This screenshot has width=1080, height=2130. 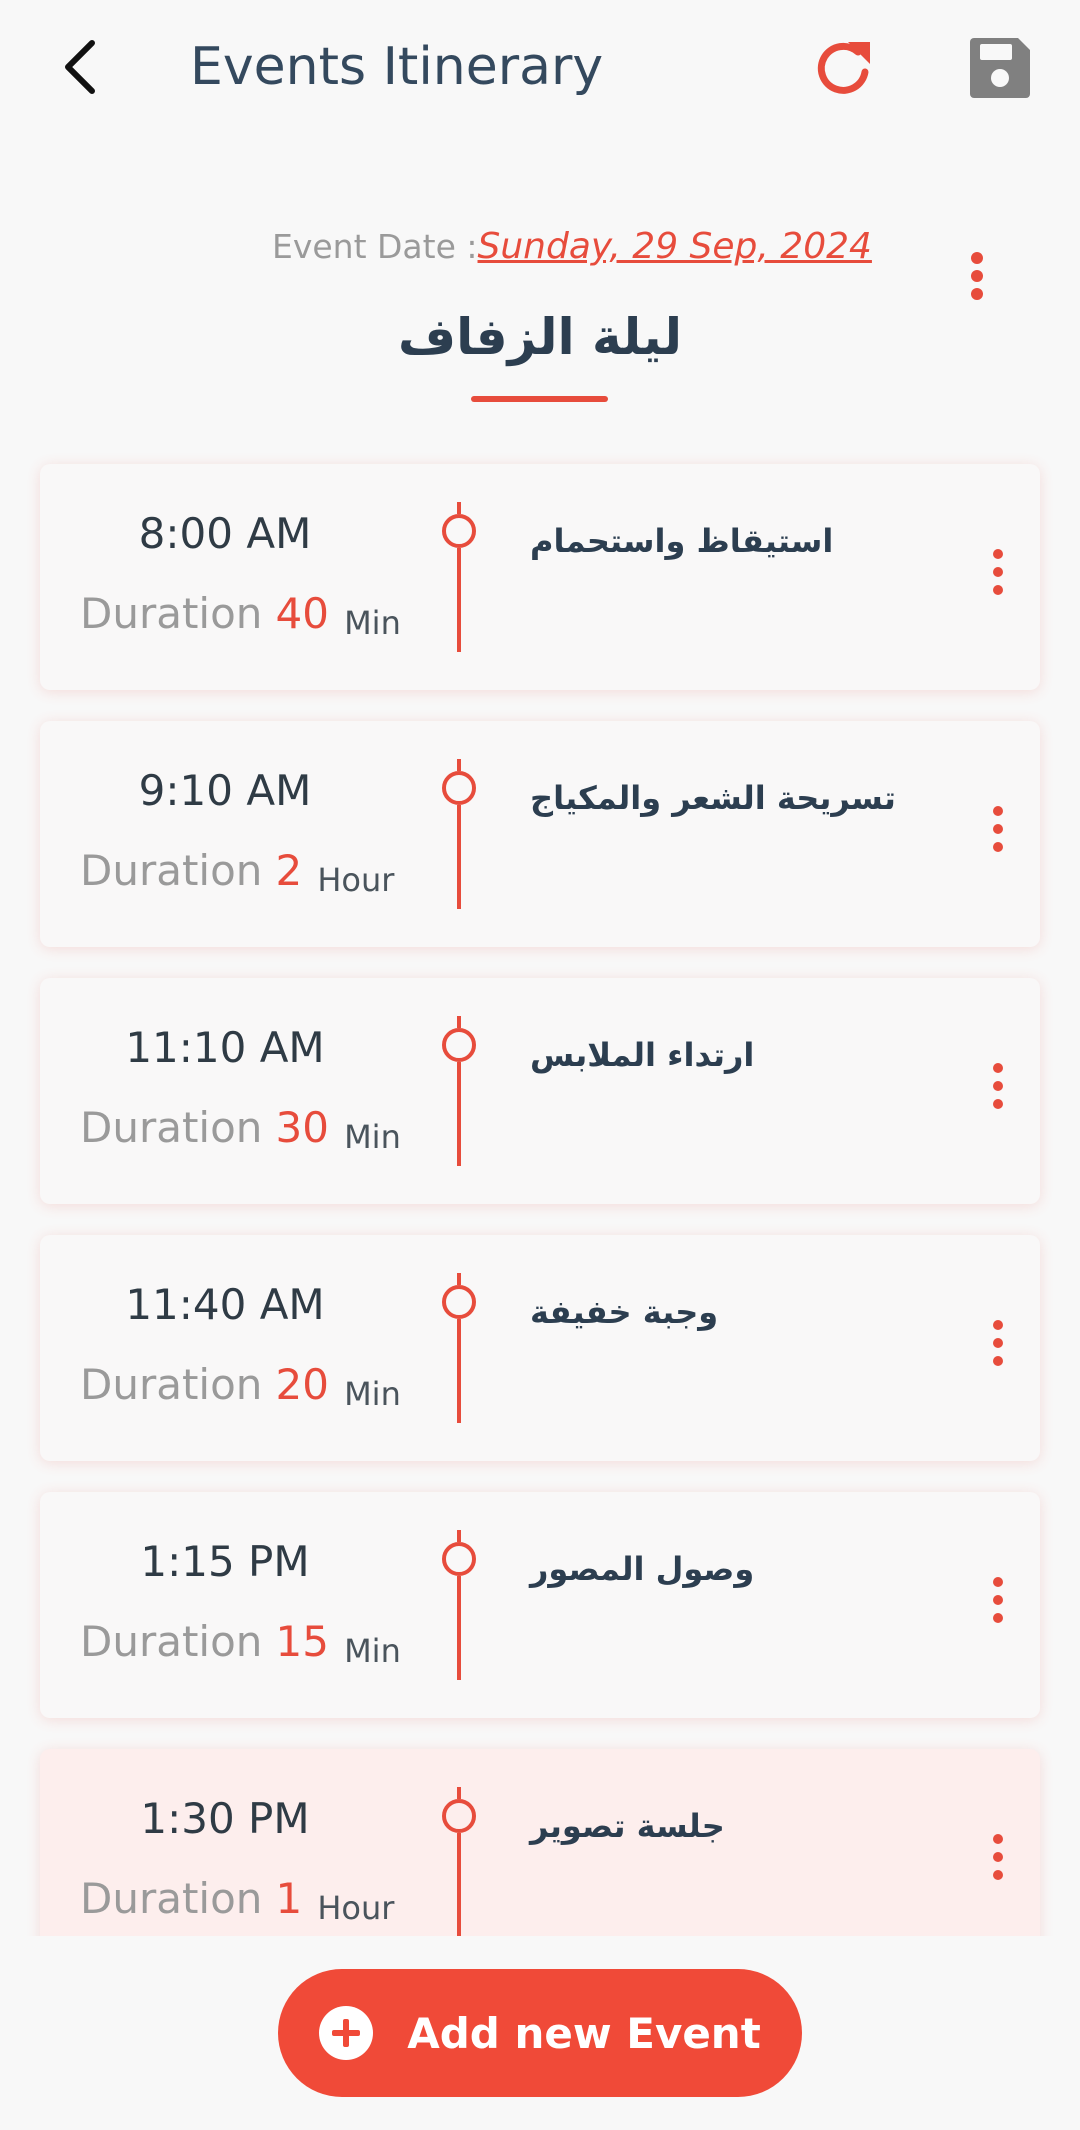 What do you see at coordinates (624, 1312) in the screenshot?
I see `event-name: وجبة خفيفة` at bounding box center [624, 1312].